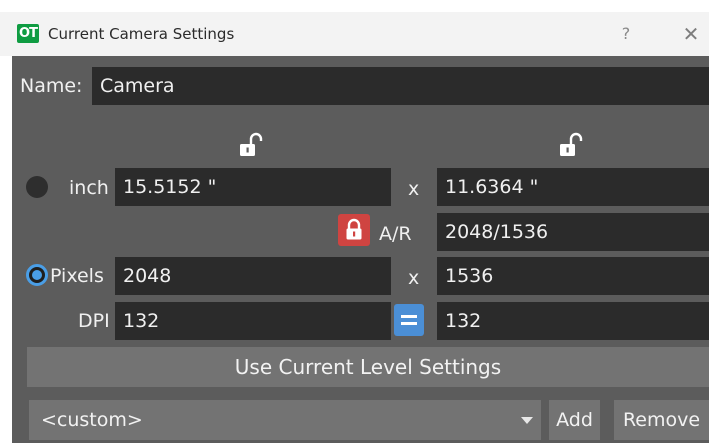  I want to click on height-lock-open-icon, so click(571, 145).